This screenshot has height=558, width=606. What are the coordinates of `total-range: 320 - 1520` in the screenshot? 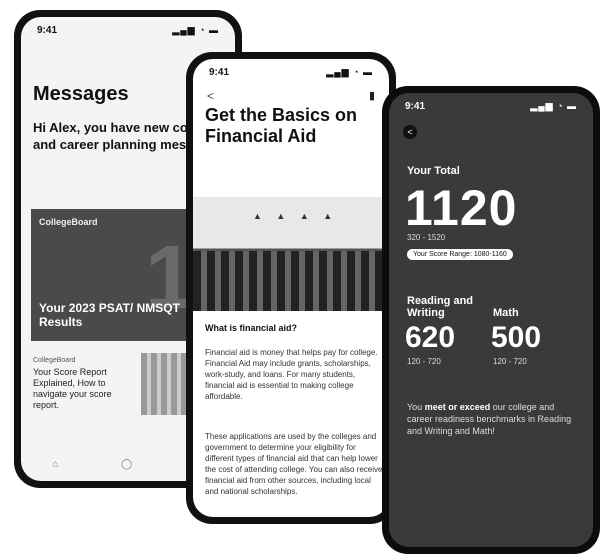 It's located at (426, 237).